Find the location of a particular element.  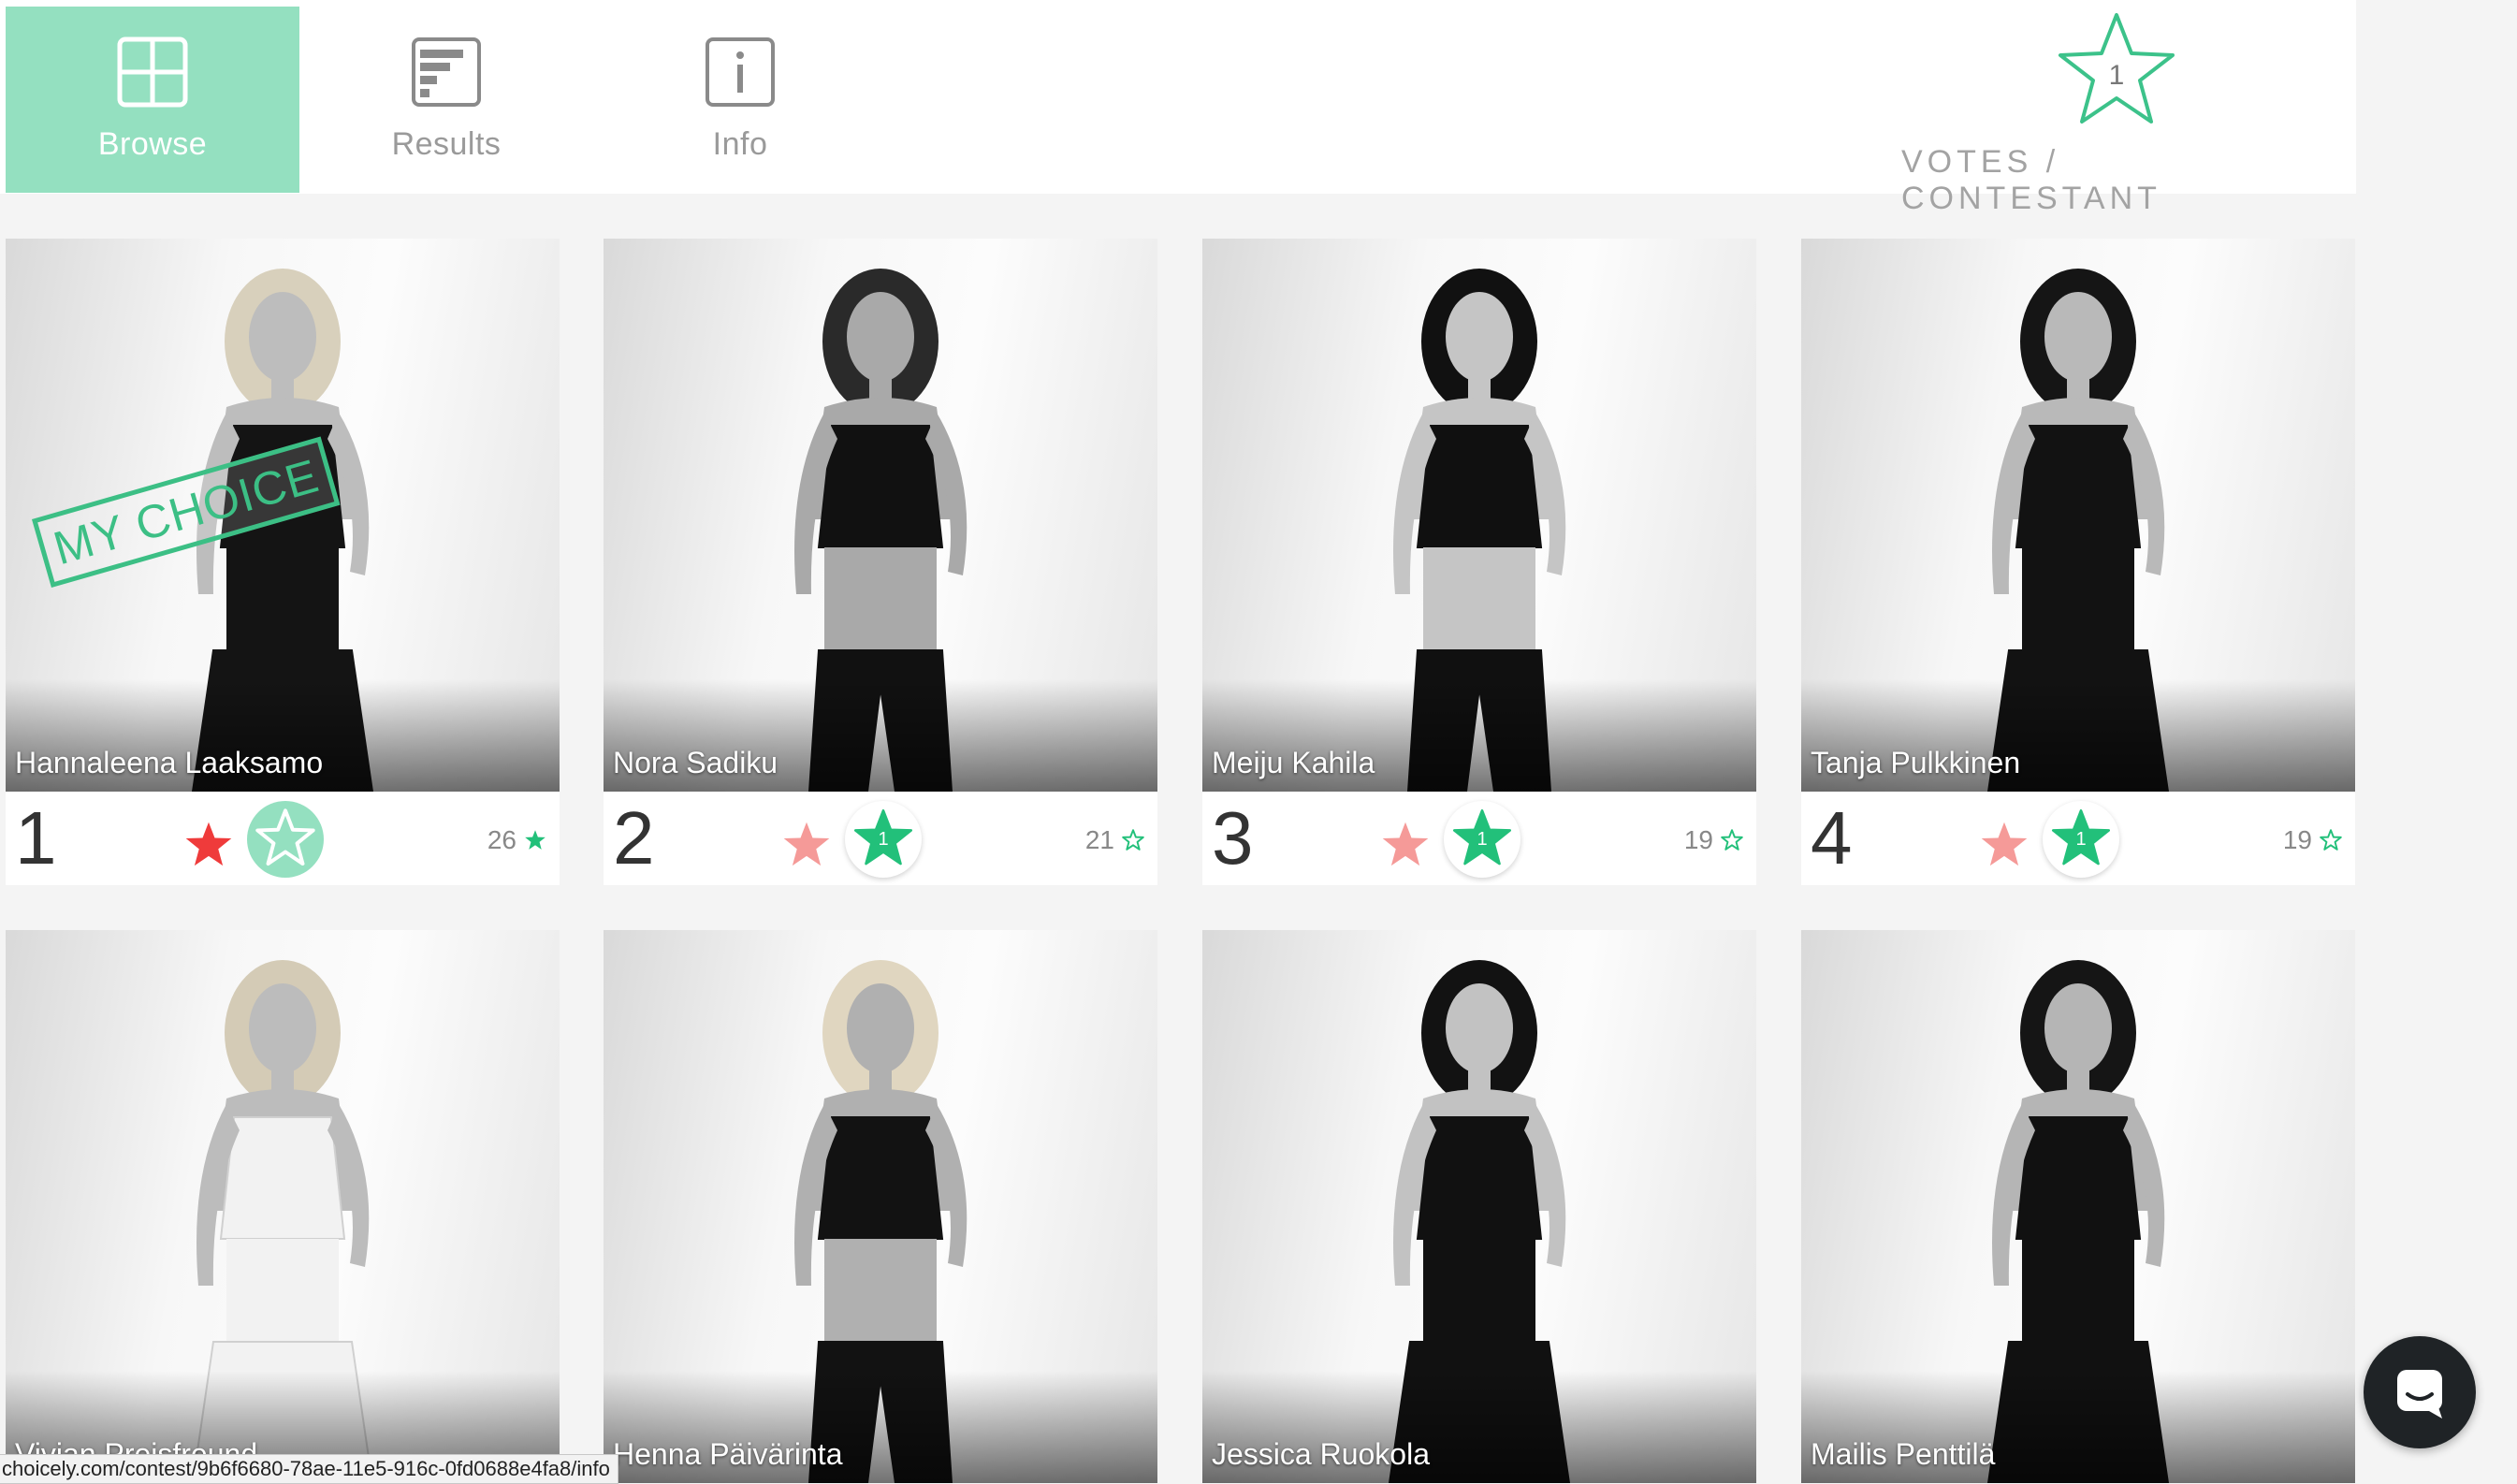

contestant-photo: Nora Sadiku is located at coordinates (880, 515).